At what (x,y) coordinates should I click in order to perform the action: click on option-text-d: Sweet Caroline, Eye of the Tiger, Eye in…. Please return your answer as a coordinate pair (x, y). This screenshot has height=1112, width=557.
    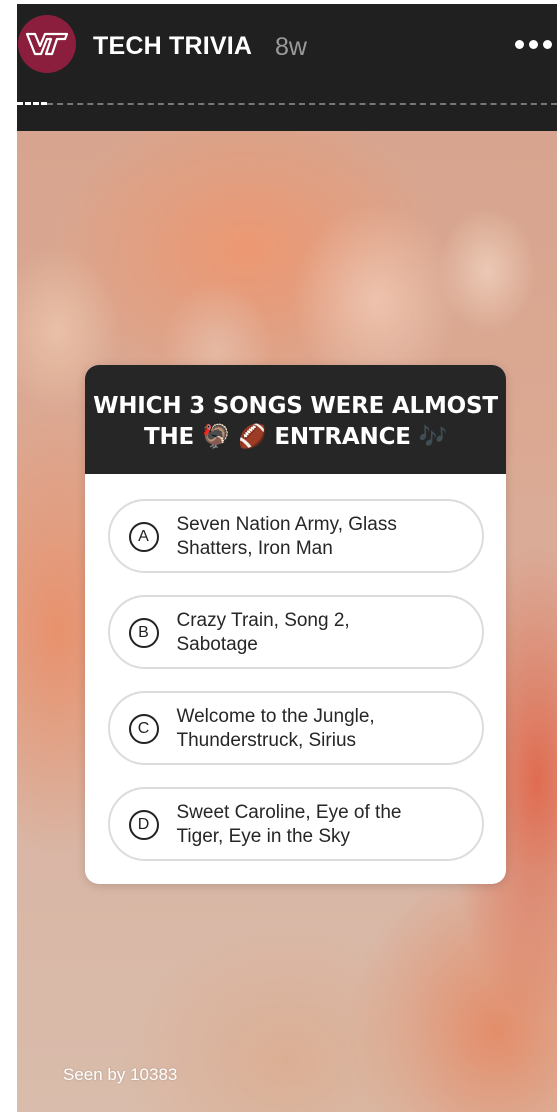
    Looking at the image, I should click on (322, 825).